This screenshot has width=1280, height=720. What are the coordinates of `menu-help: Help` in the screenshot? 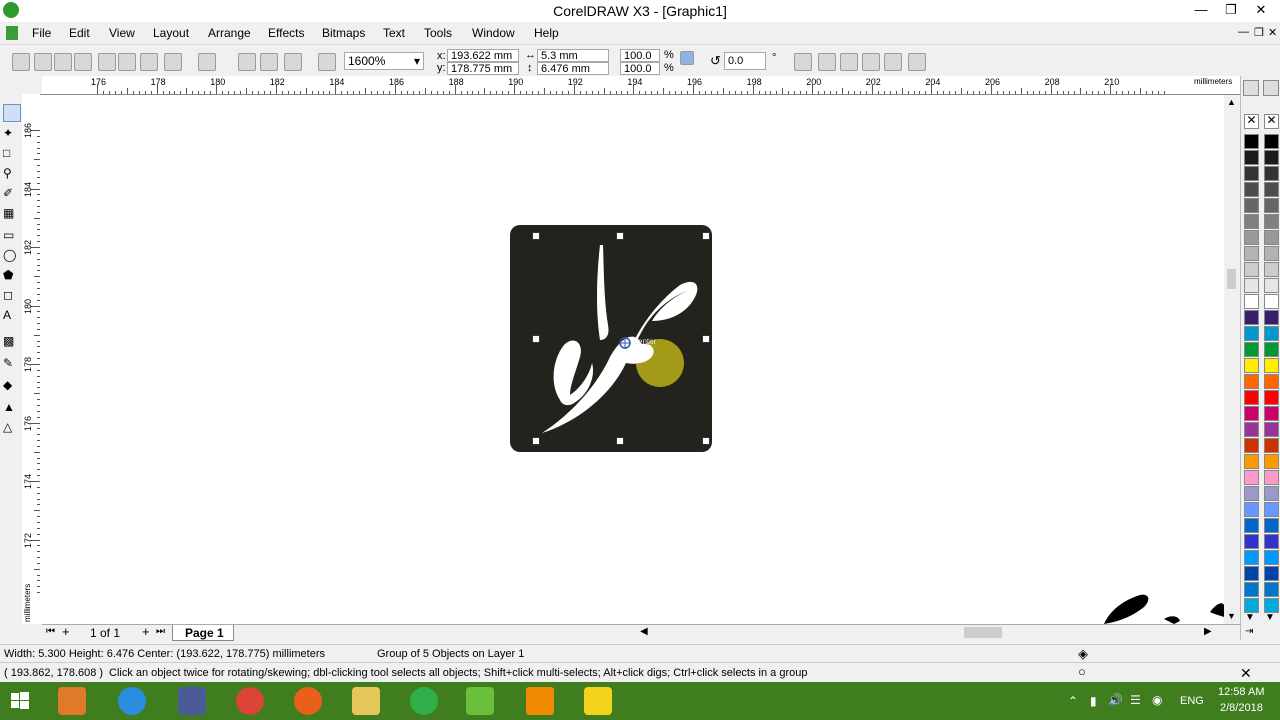 It's located at (546, 33).